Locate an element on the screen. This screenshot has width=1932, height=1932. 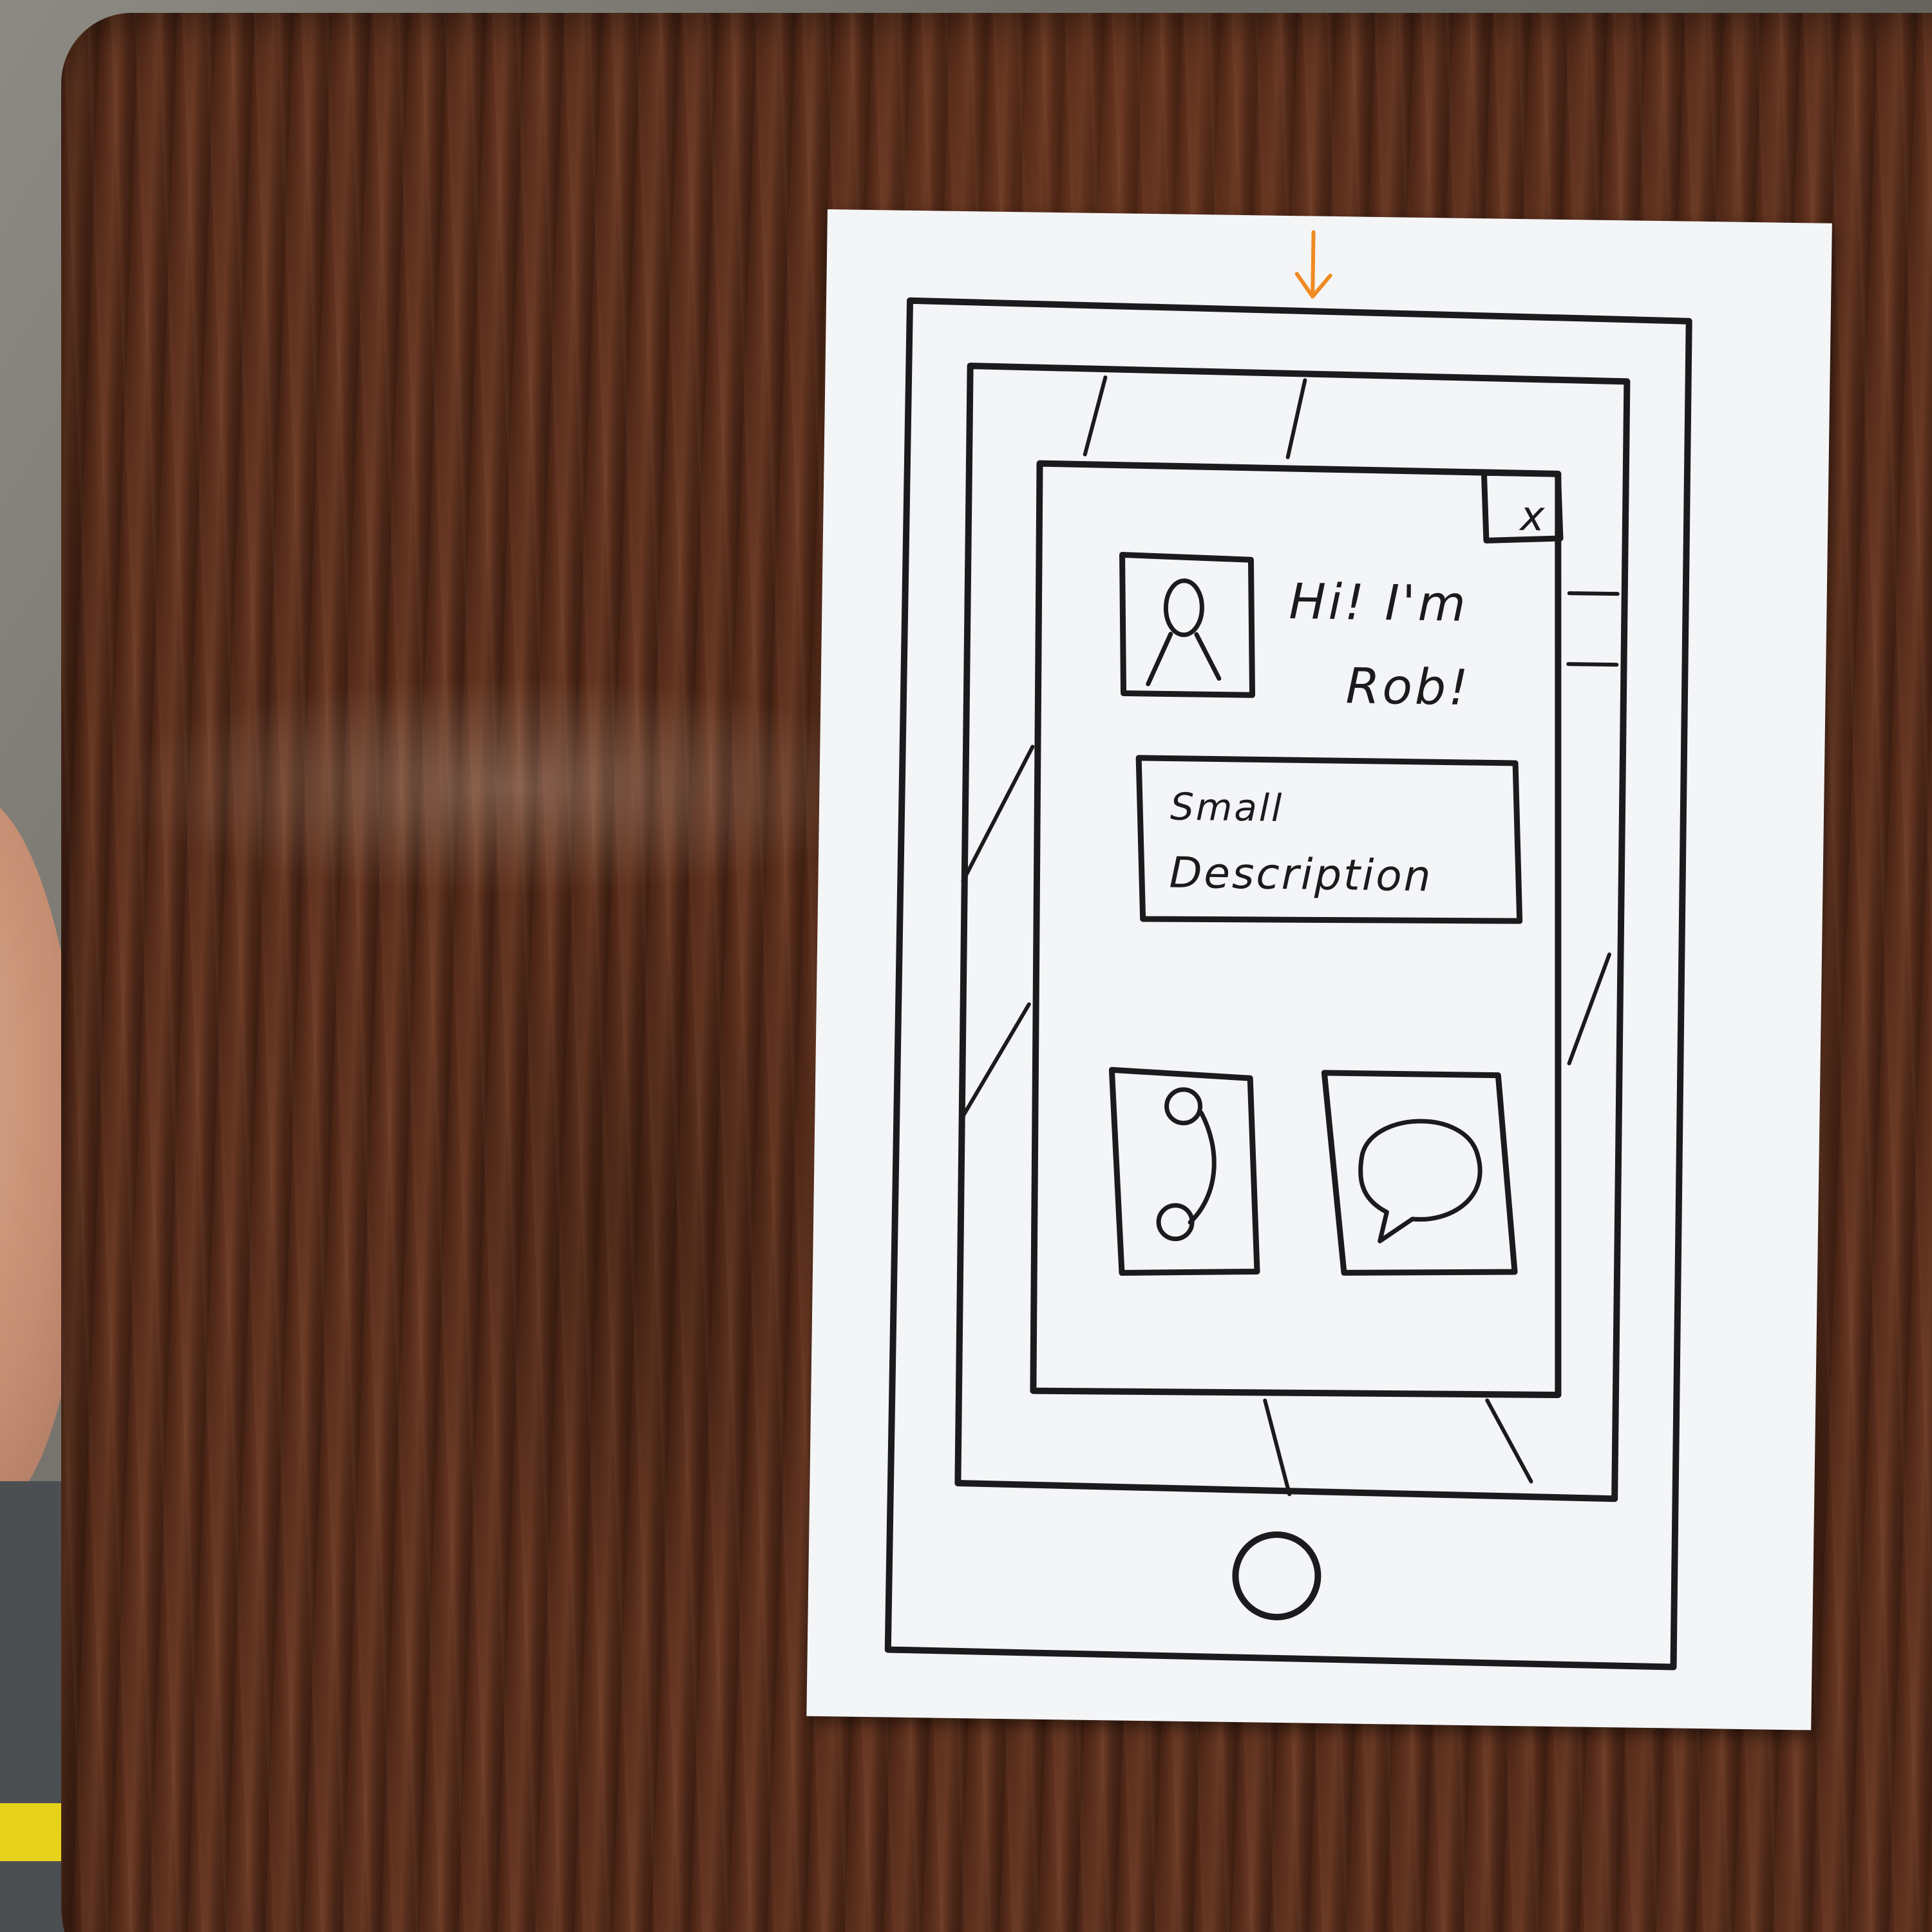
home-button-icon is located at coordinates (1276, 1576).